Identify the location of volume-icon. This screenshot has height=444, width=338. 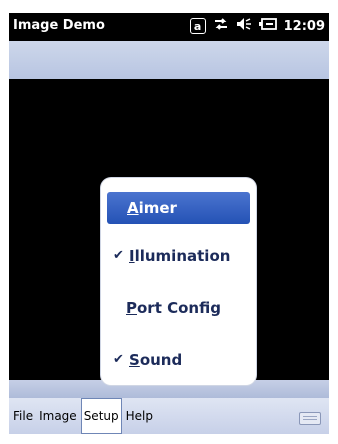
(244, 26).